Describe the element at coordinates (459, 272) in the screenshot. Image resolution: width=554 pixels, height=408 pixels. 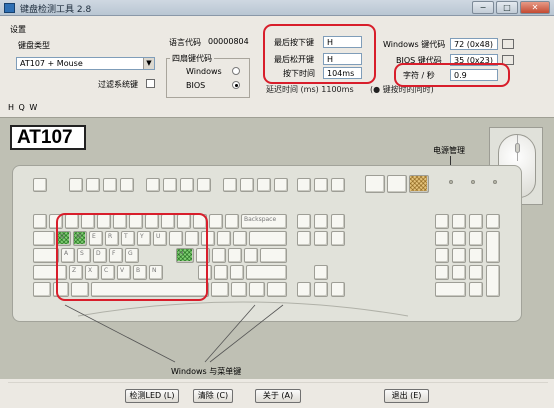
I see `key-num2` at that location.